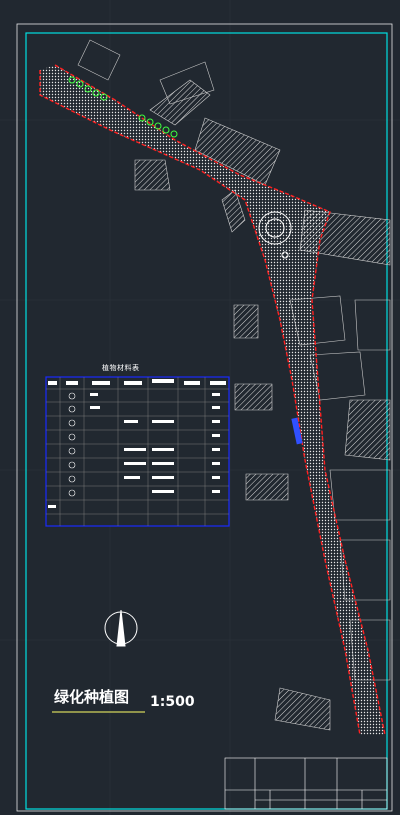  What do you see at coordinates (92, 697) in the screenshot?
I see `drawing-title: 绿化种植图` at bounding box center [92, 697].